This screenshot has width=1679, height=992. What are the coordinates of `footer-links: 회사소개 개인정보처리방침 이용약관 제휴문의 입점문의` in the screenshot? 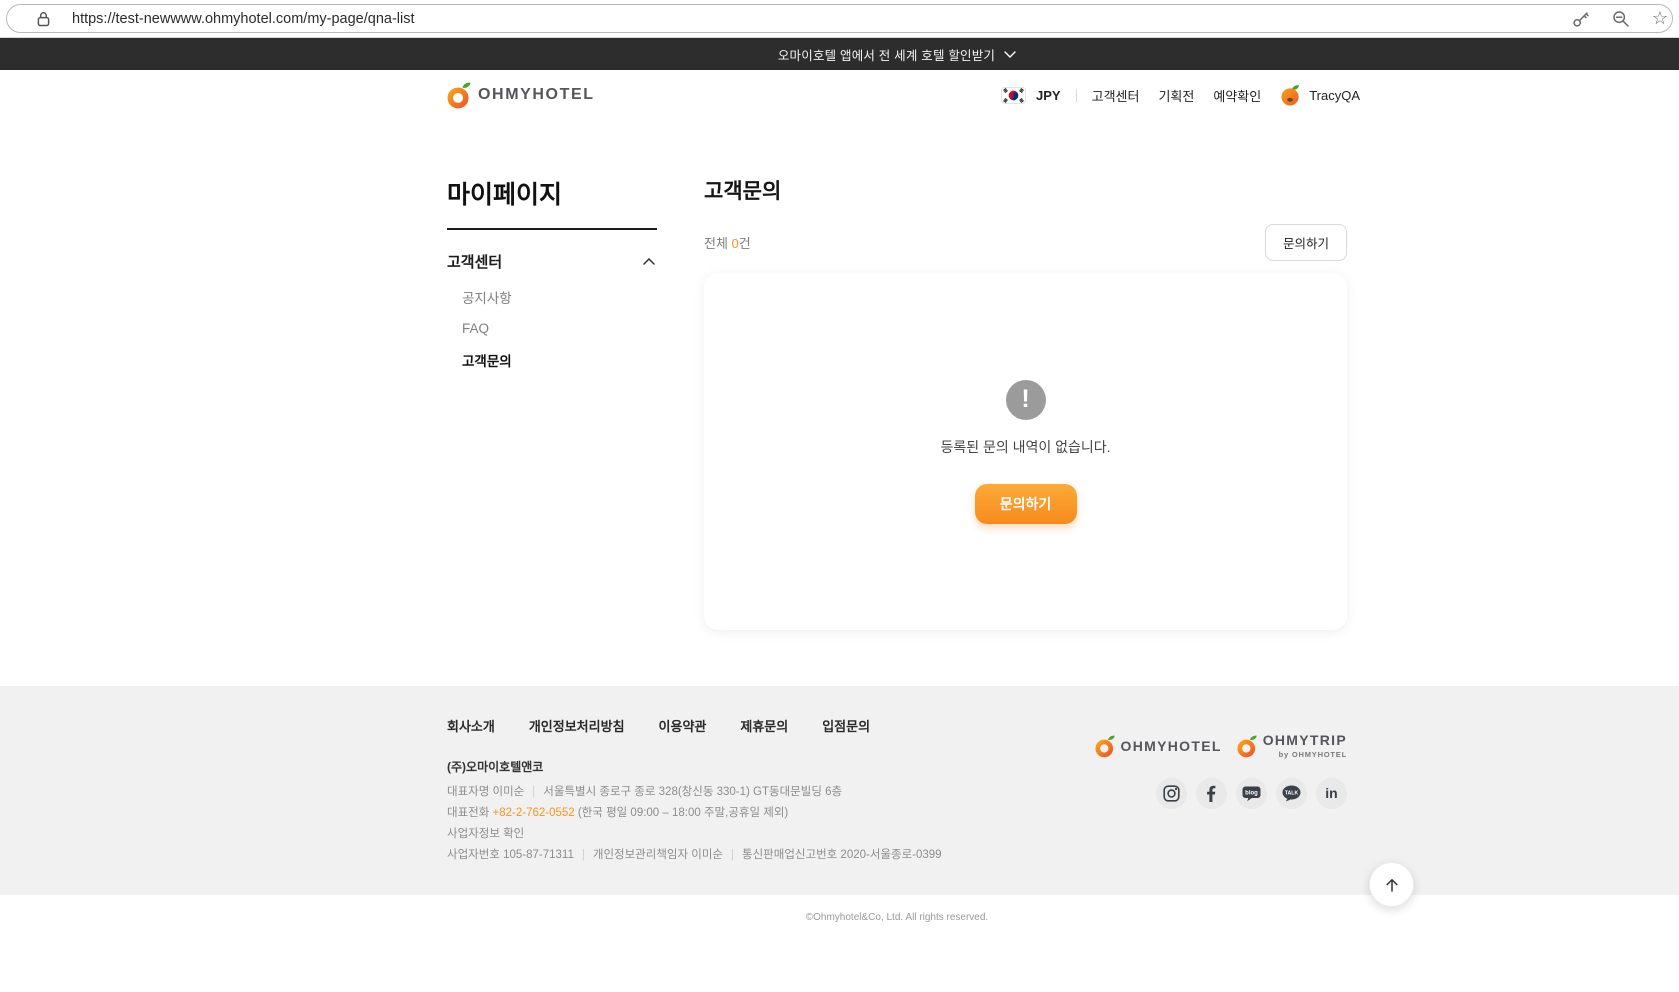 It's located at (694, 725).